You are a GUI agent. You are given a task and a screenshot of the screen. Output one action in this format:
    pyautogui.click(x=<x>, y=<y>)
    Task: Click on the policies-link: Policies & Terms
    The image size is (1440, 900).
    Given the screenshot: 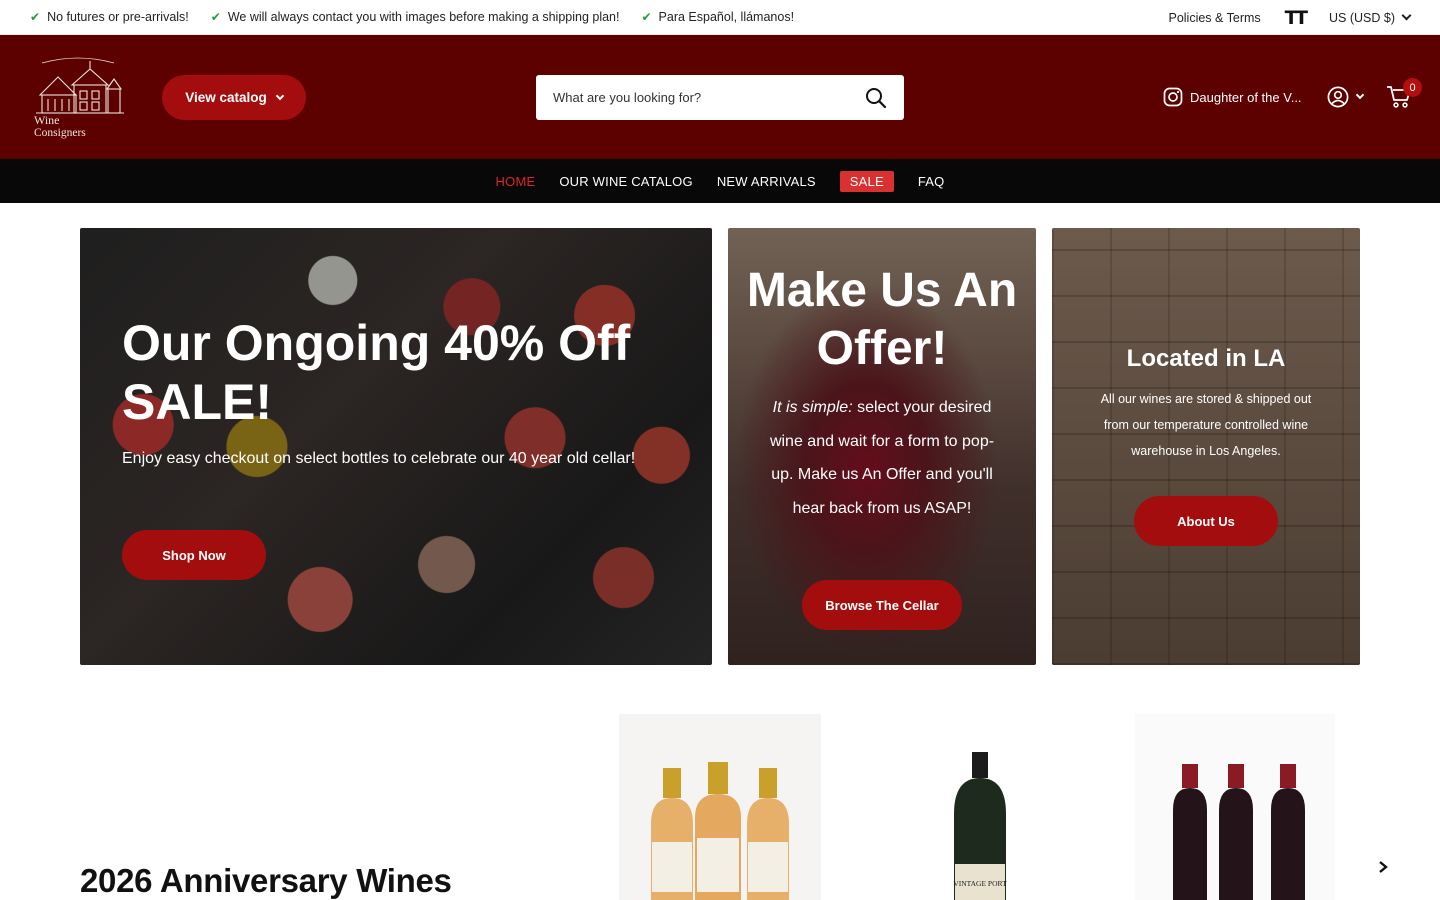 What is the action you would take?
    pyautogui.click(x=1214, y=18)
    